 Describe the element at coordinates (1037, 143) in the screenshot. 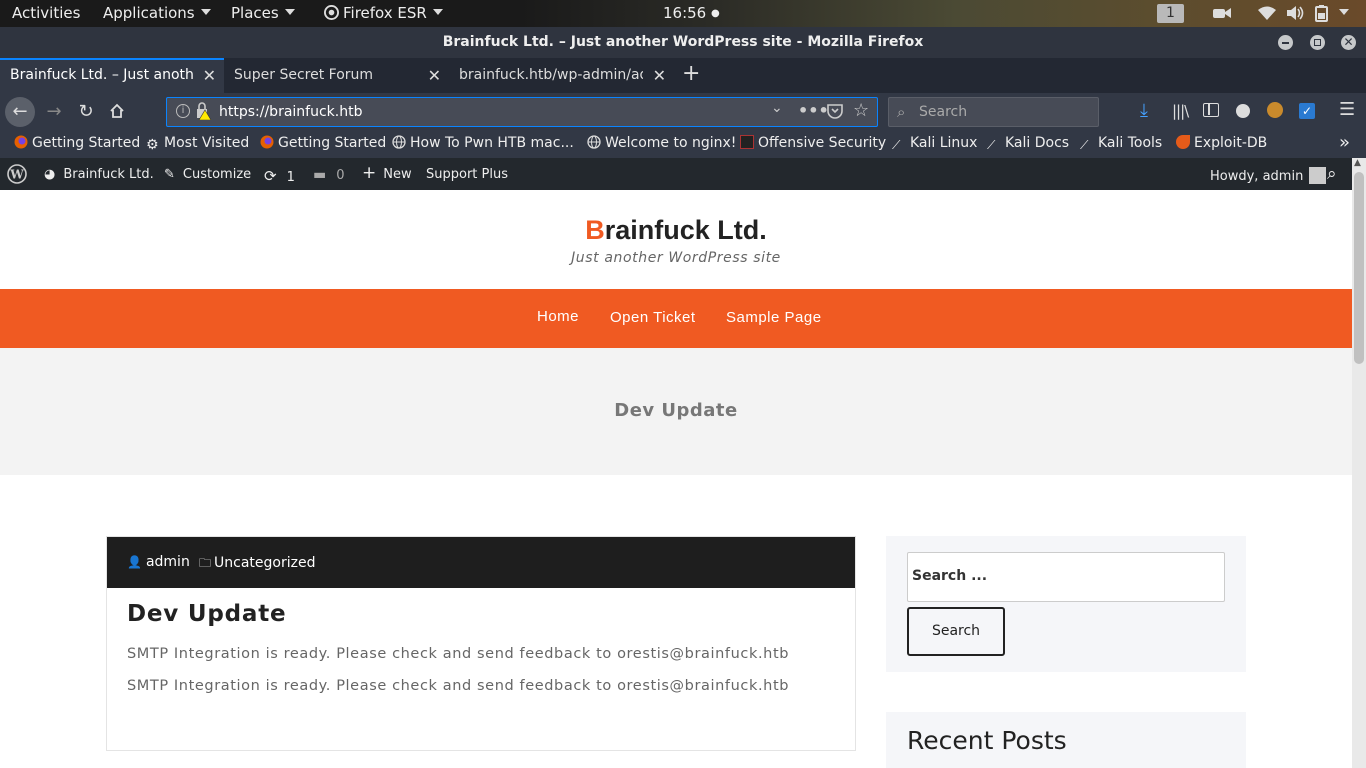

I see `bookmark-label: Kali Docs` at that location.